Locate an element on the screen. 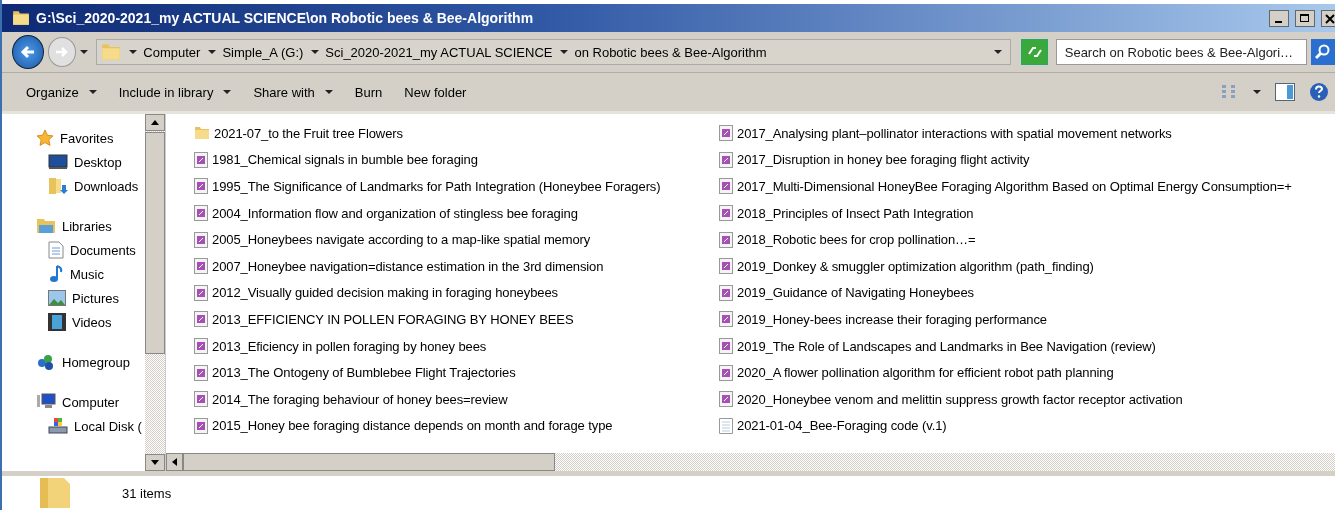 This screenshot has width=1335, height=510. computer-icon is located at coordinates (46, 402).